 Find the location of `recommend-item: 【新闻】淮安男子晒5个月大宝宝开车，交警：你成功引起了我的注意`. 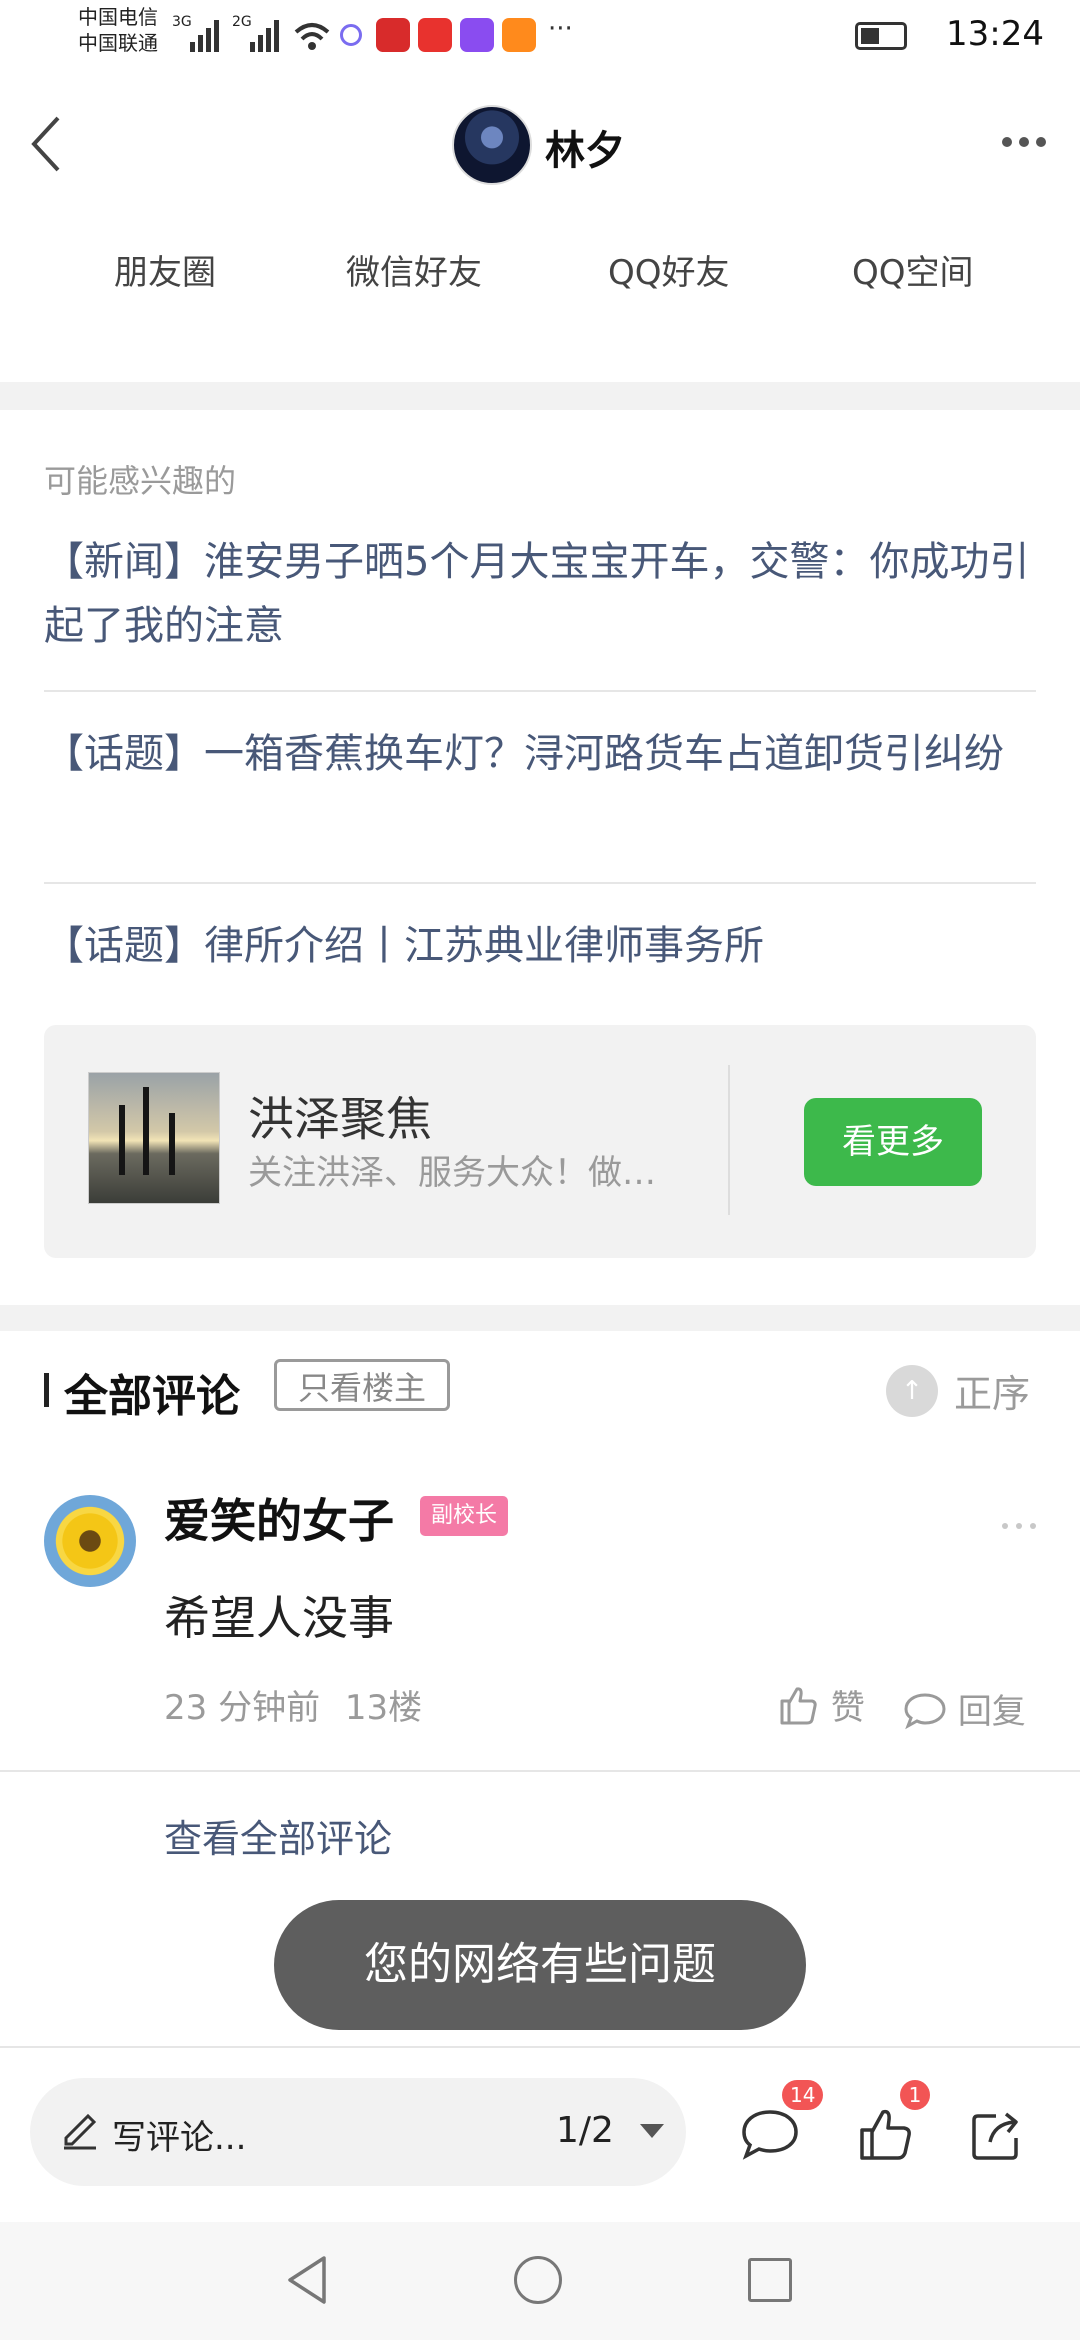

recommend-item: 【新闻】淮安男子晒5个月大宝宝开车，交警：你成功引起了我的注意 is located at coordinates (544, 594).